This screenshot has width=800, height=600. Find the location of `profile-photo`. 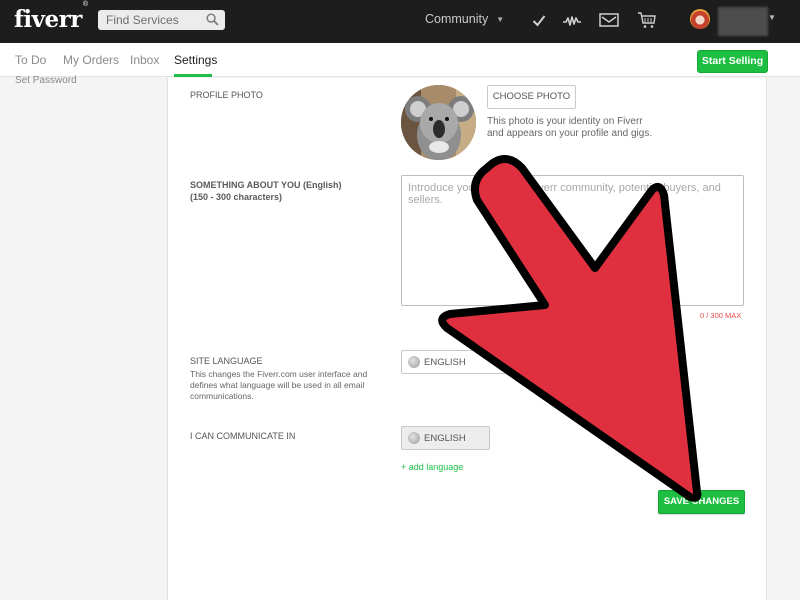

profile-photo is located at coordinates (438, 122).